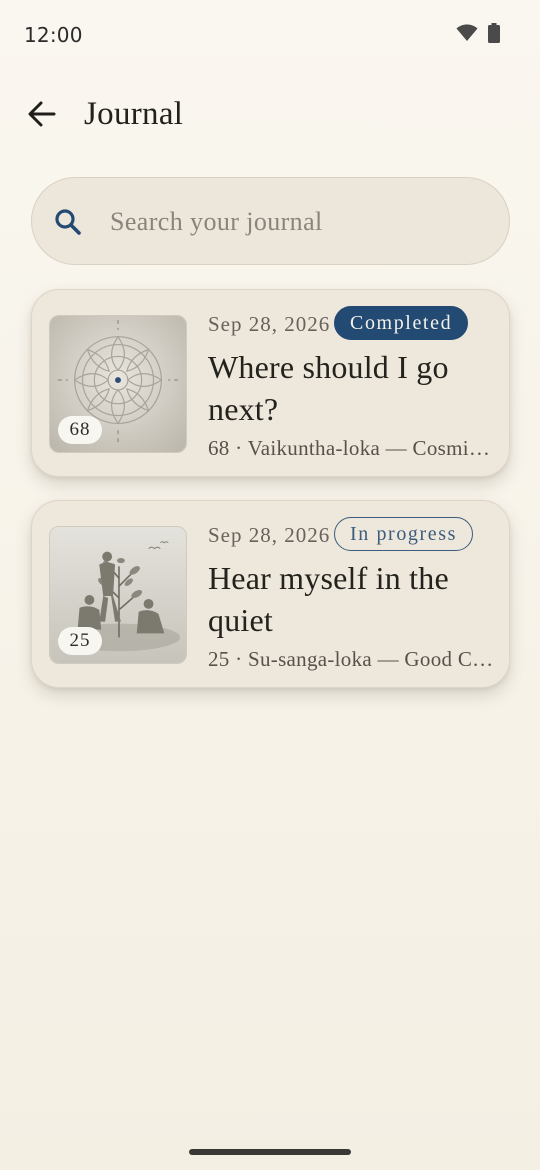  What do you see at coordinates (270, 1152) in the screenshot?
I see `gesture-nav-handle` at bounding box center [270, 1152].